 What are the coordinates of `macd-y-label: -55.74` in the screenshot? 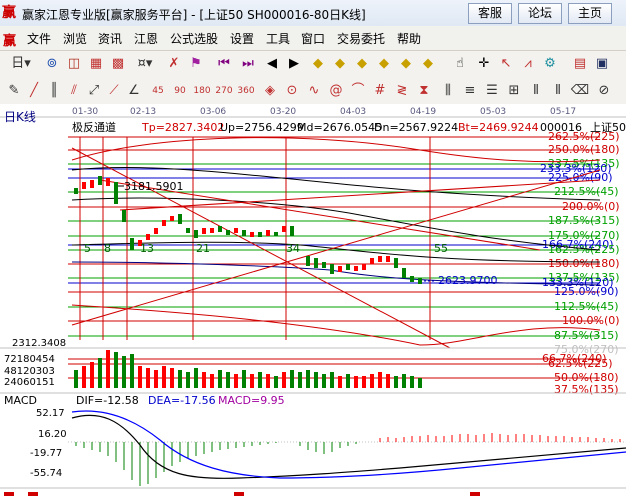 It's located at (46, 473).